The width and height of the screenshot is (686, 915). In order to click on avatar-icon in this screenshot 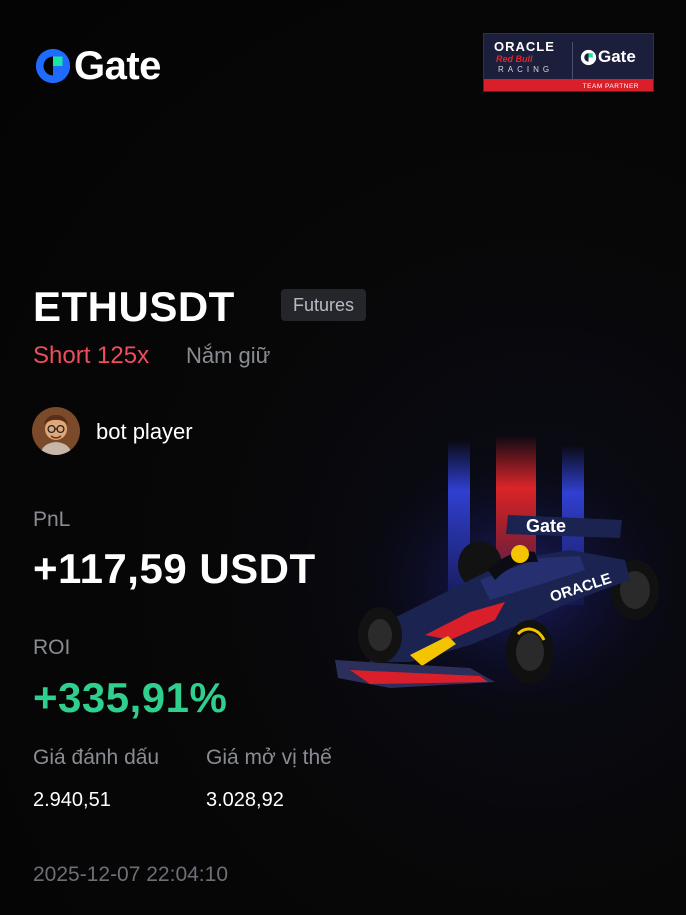, I will do `click(56, 431)`.